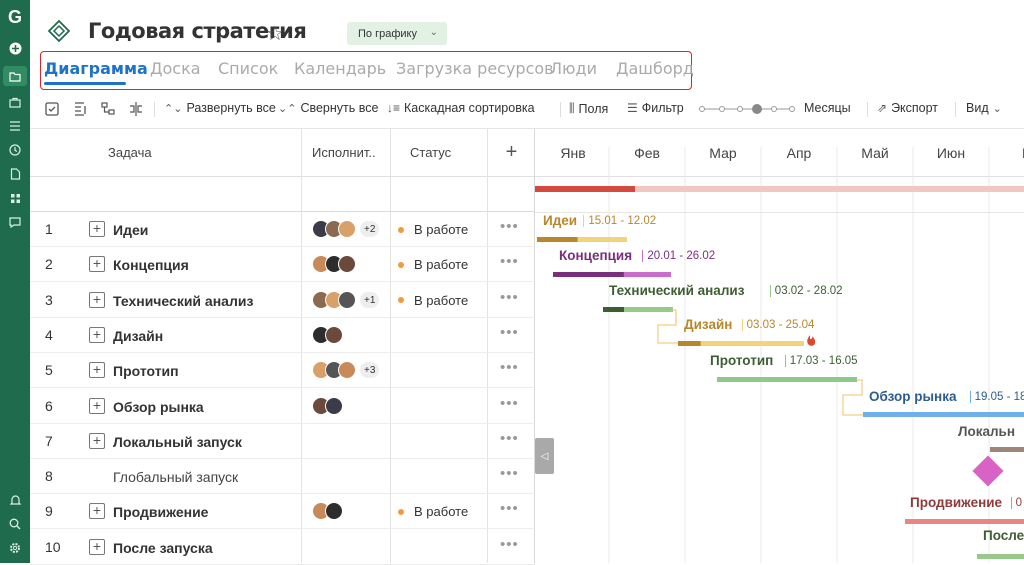 The height and width of the screenshot is (565, 1024). I want to click on task-name: Глобальный запуск, so click(175, 477).